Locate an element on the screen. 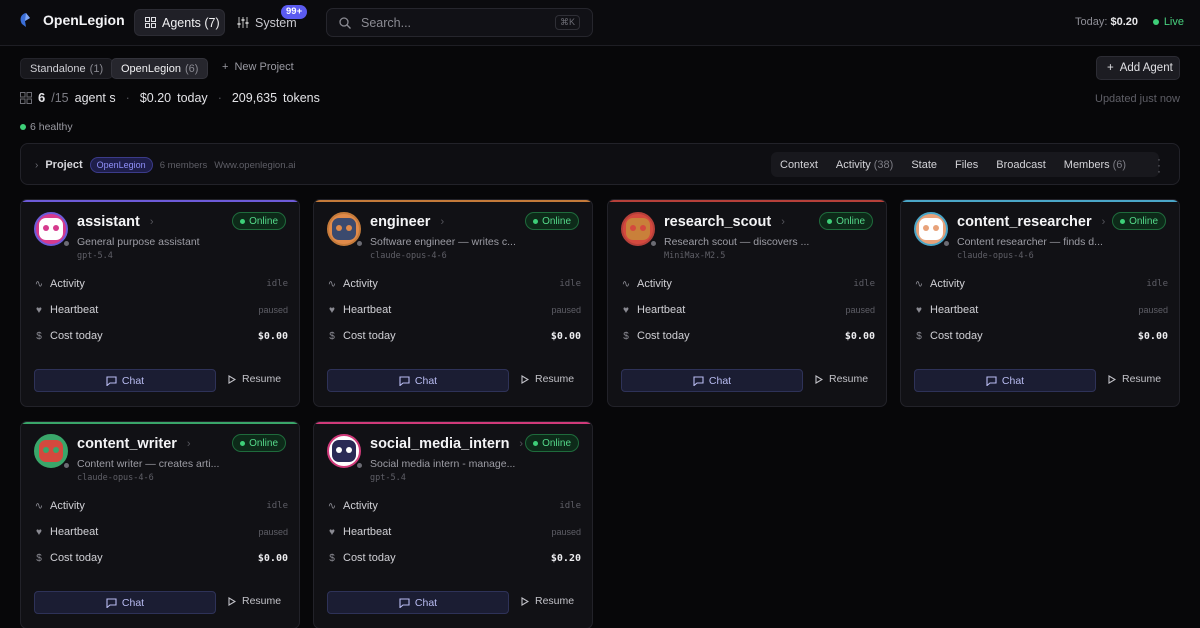 This screenshot has width=1200, height=628. plus-icon: + is located at coordinates (1110, 68).